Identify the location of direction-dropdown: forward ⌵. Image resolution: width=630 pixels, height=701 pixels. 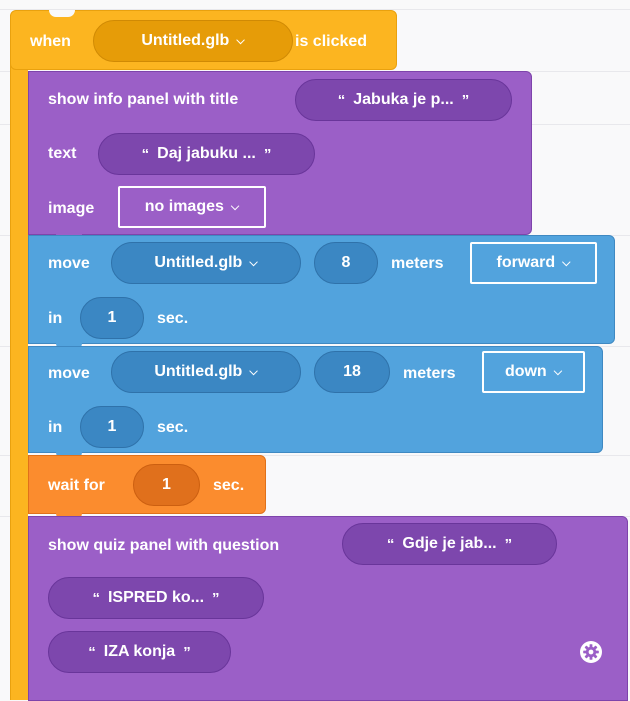
(533, 263).